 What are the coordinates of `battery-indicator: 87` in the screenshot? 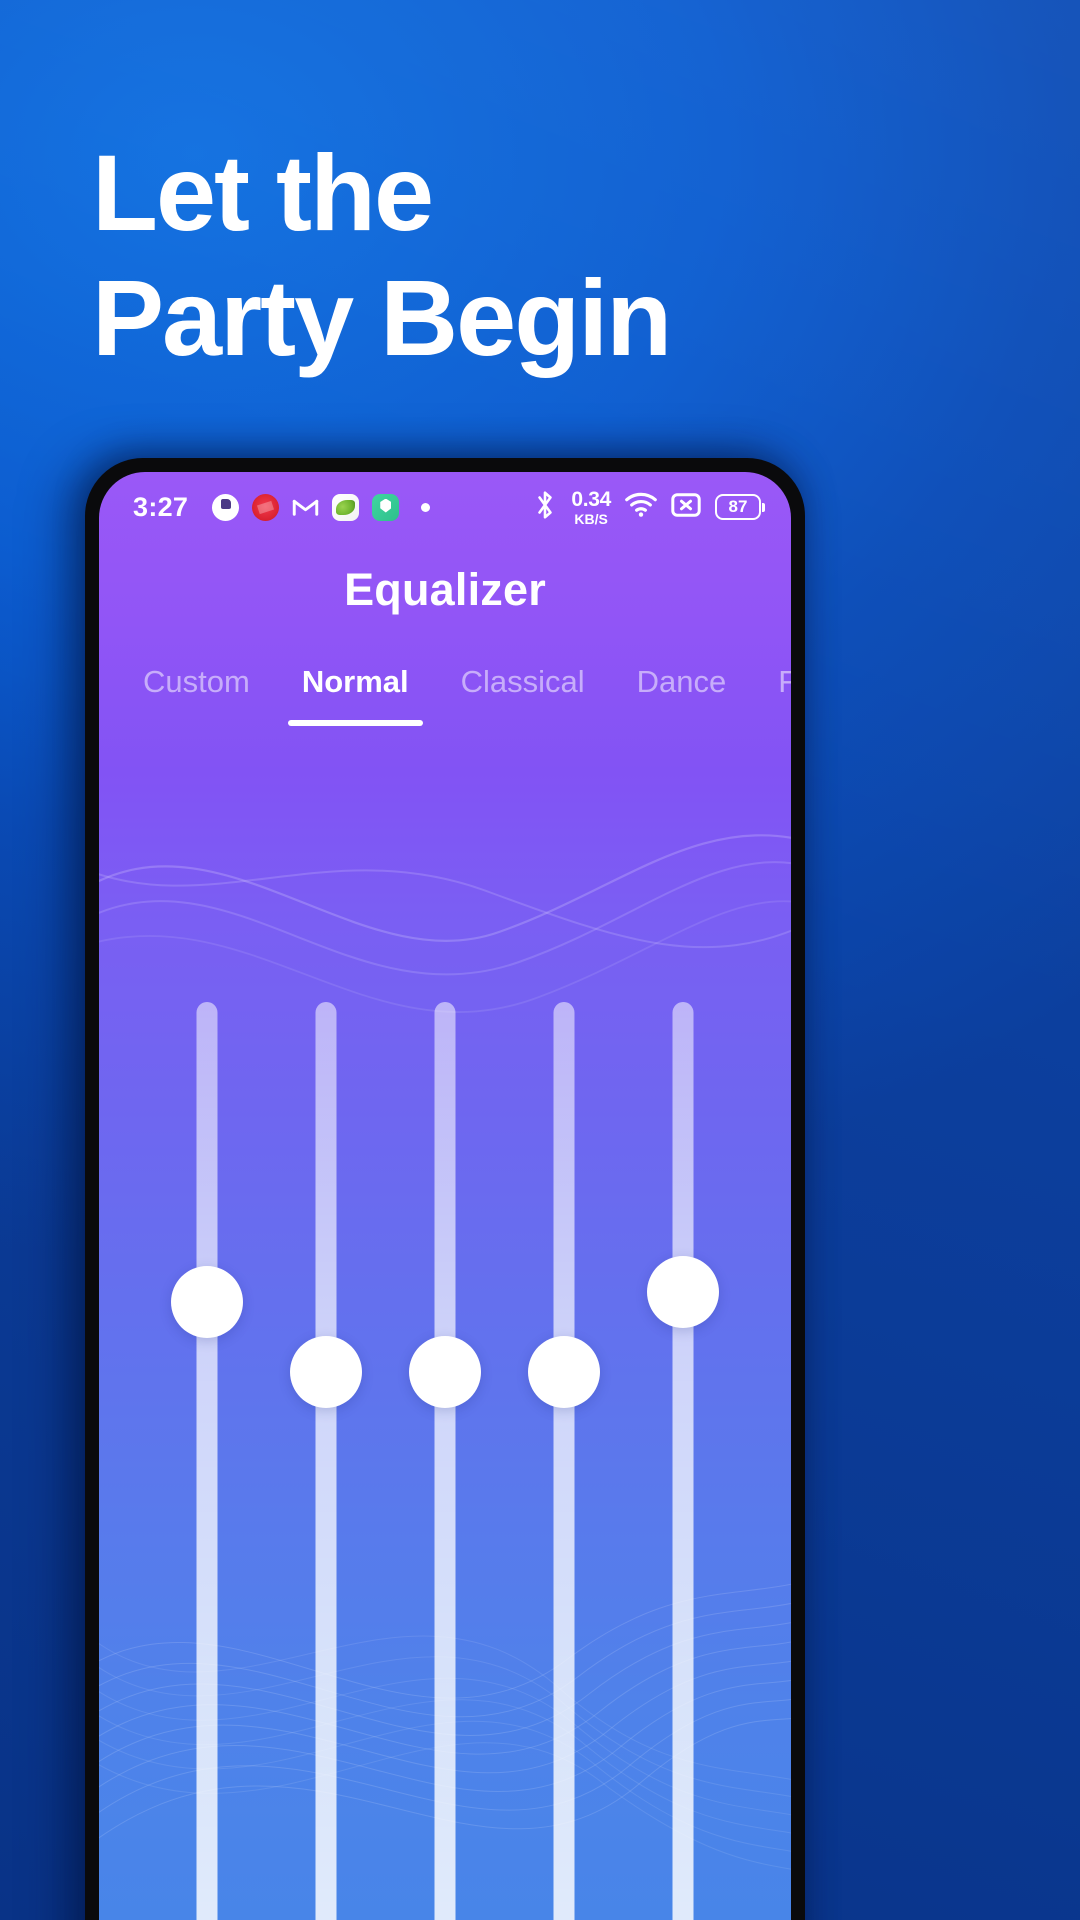 It's located at (740, 507).